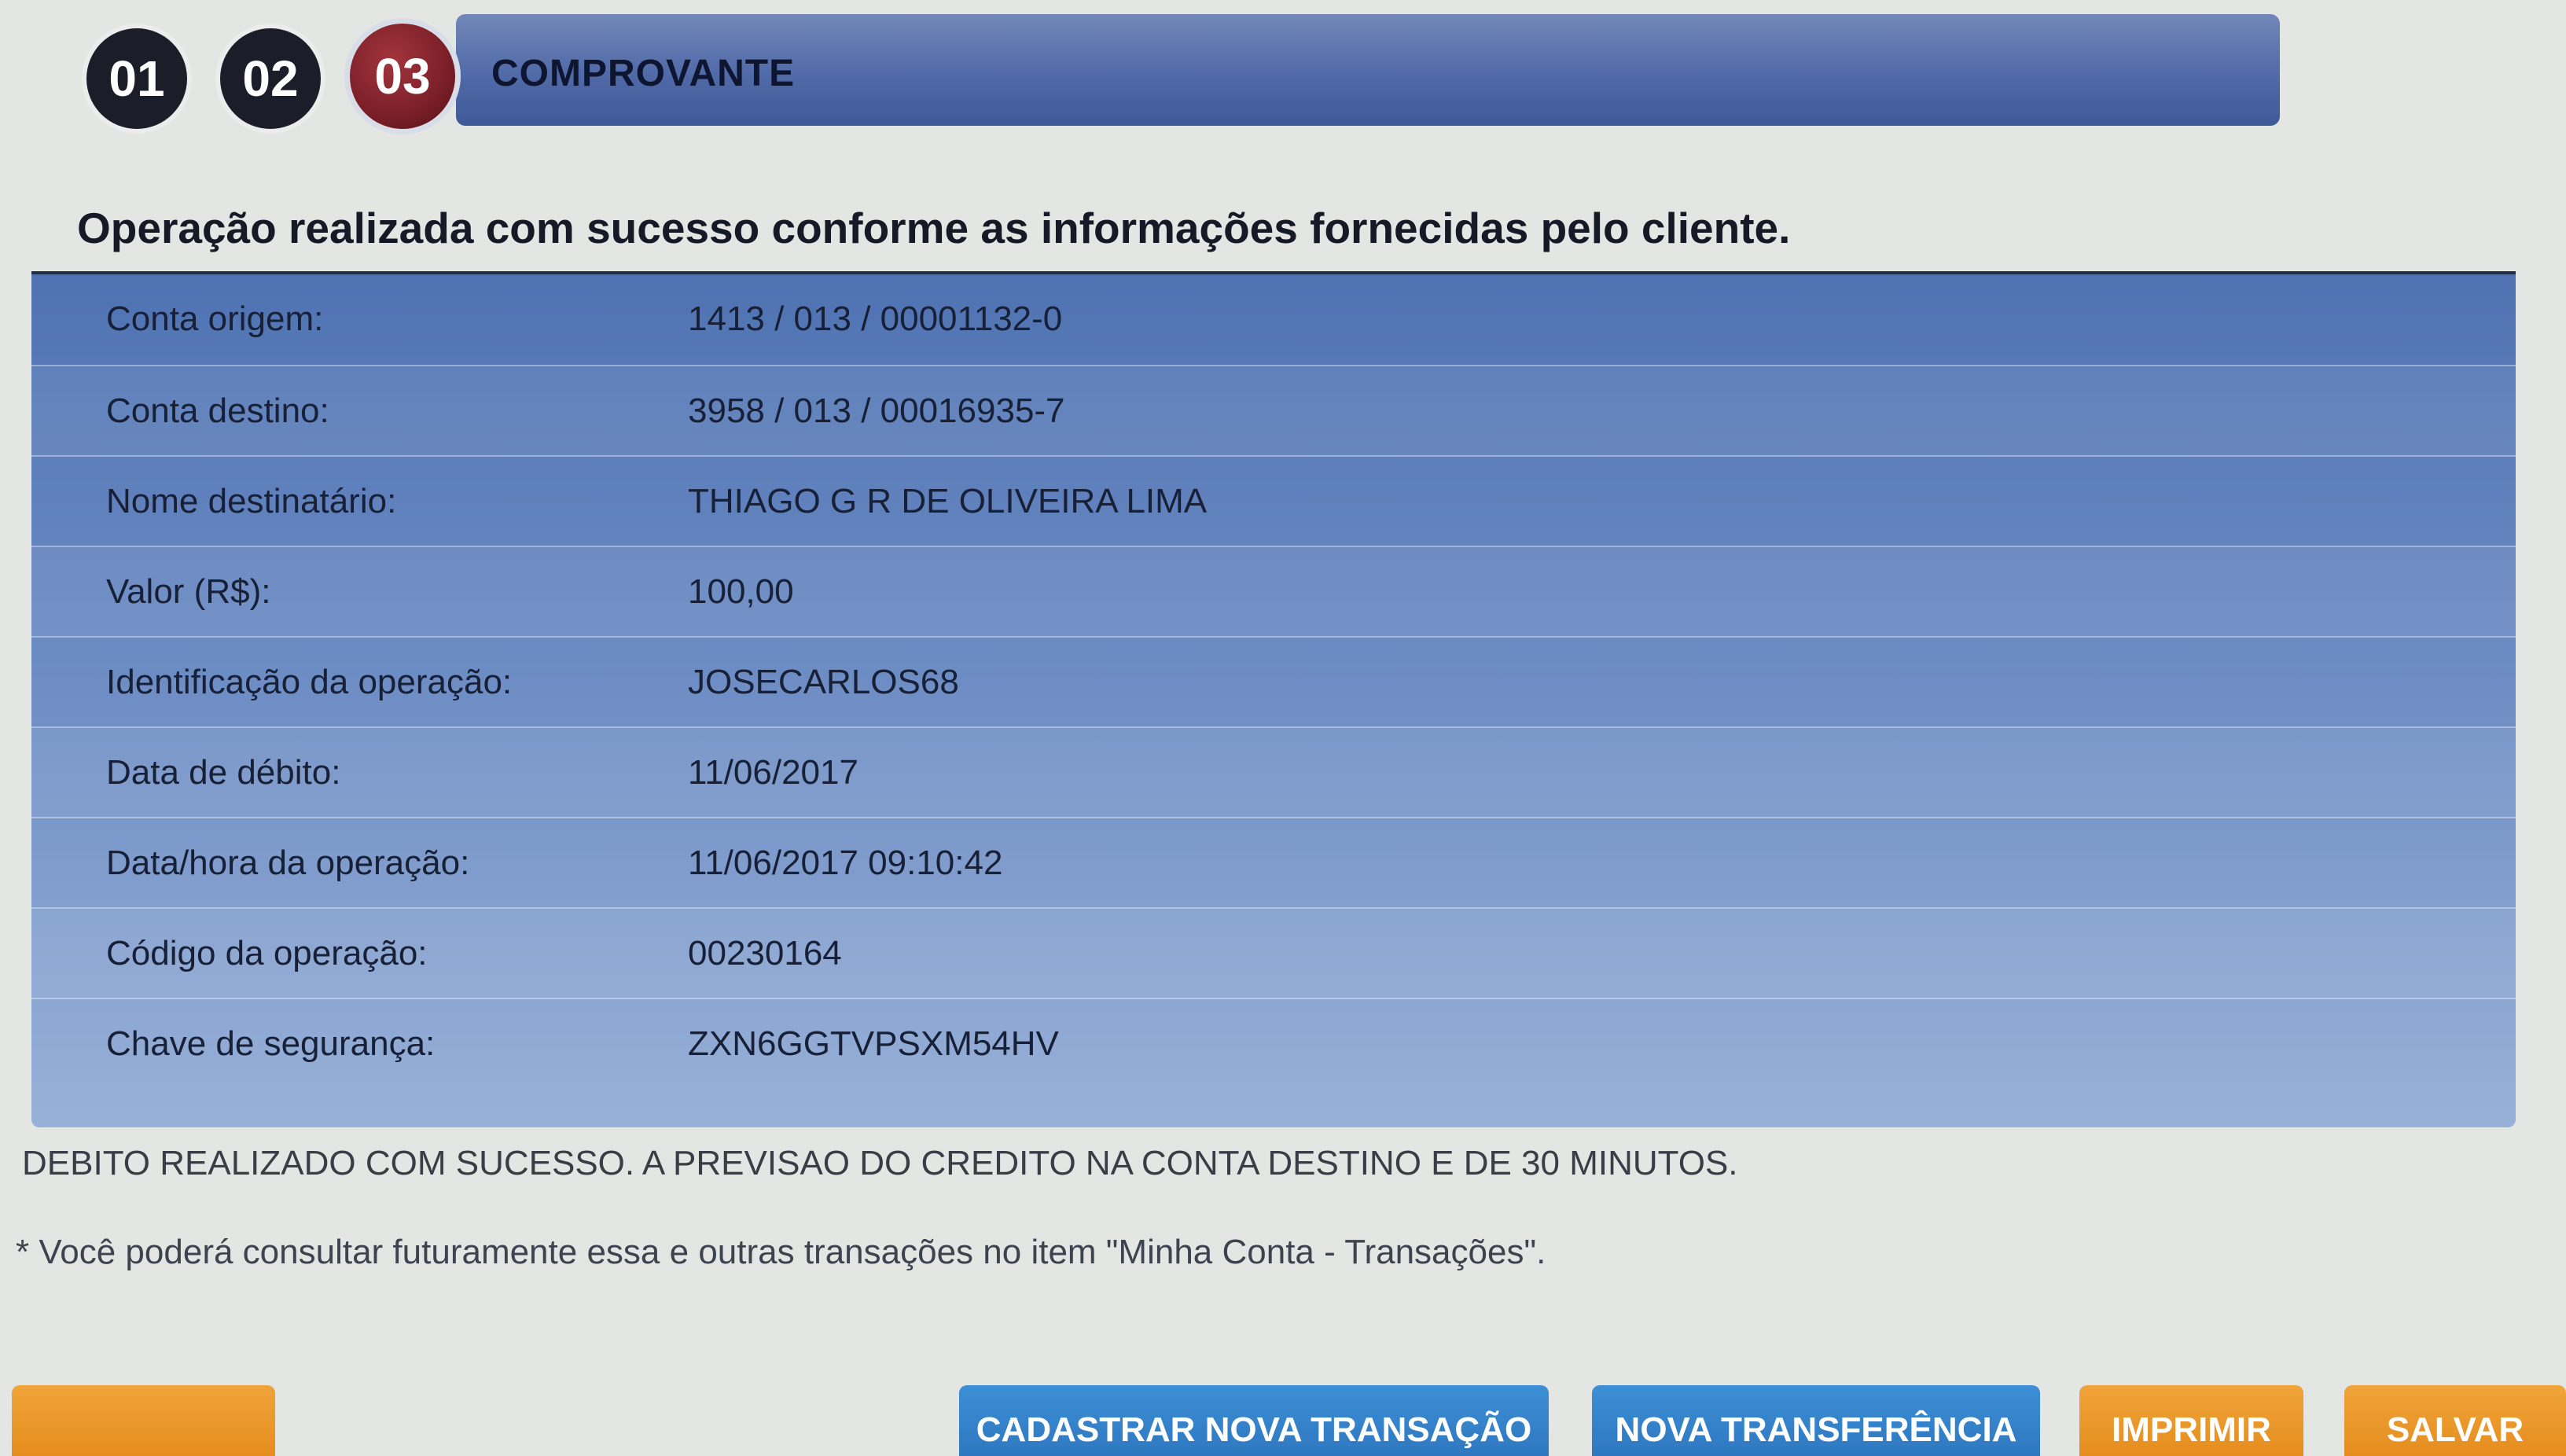 This screenshot has height=1456, width=2566. Describe the element at coordinates (1254, 1420) in the screenshot. I see `register-new-transaction-button: CADASTRAR NOVA TRANSAÇÃO` at that location.